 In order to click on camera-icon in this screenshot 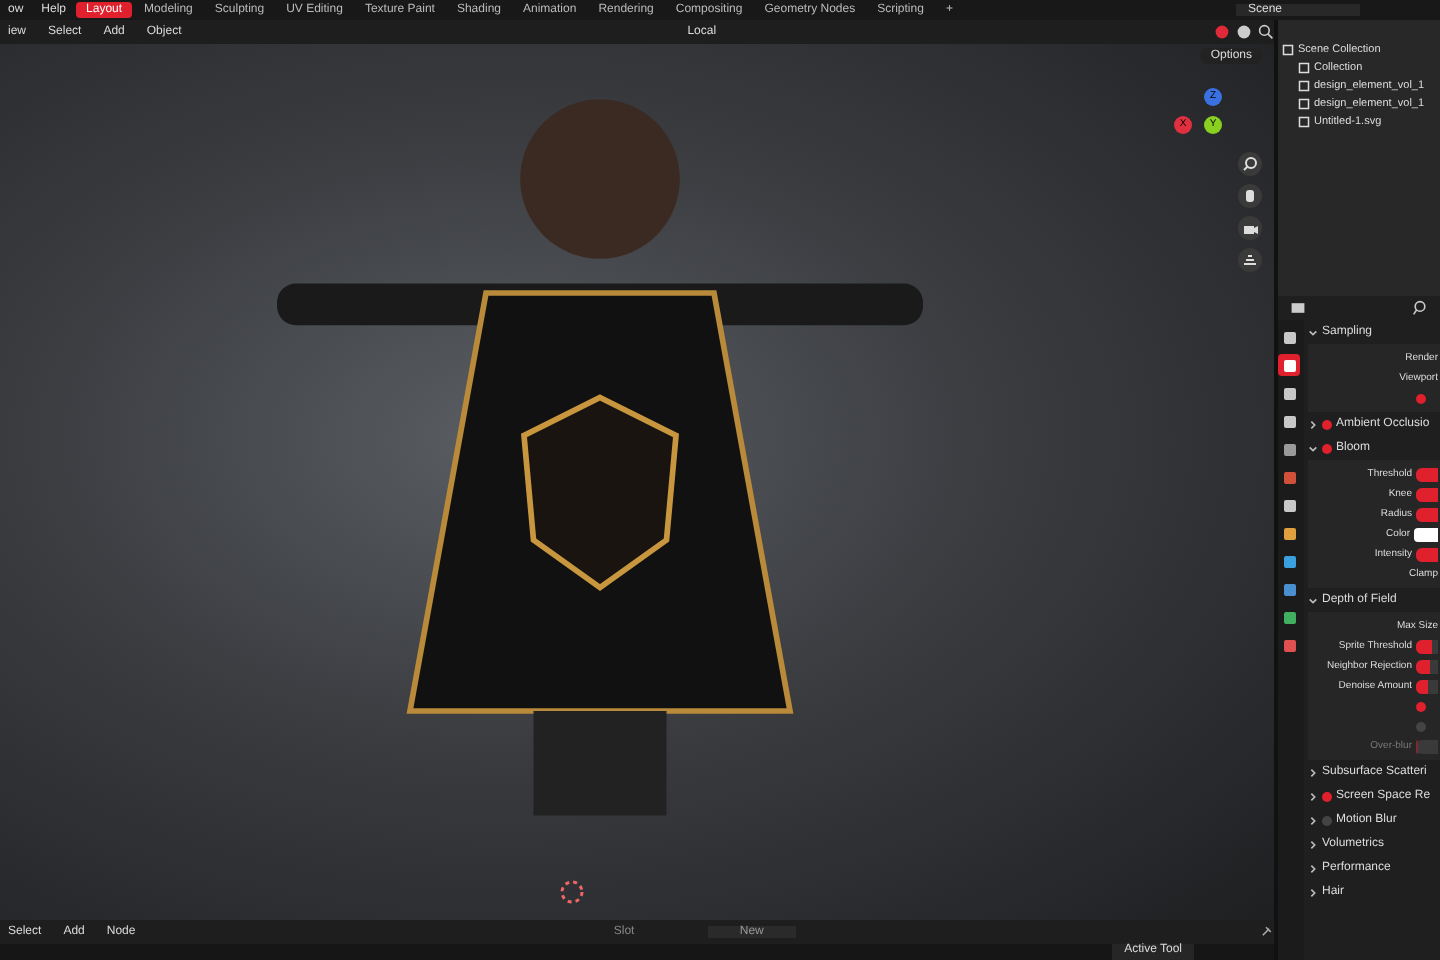, I will do `click(1250, 228)`.